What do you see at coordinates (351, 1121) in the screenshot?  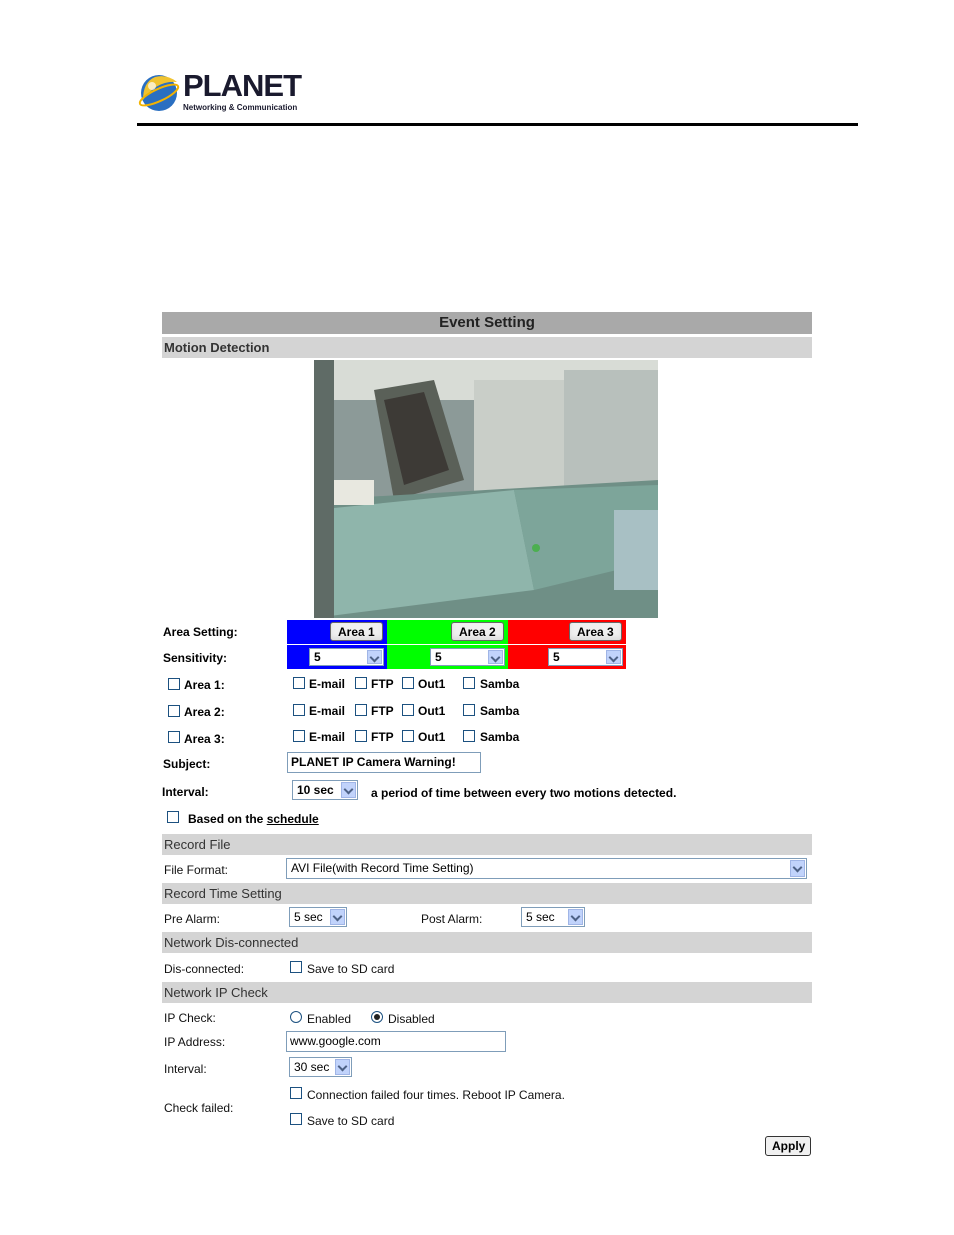 I see `check-failed-sd-label: Save to SD card` at bounding box center [351, 1121].